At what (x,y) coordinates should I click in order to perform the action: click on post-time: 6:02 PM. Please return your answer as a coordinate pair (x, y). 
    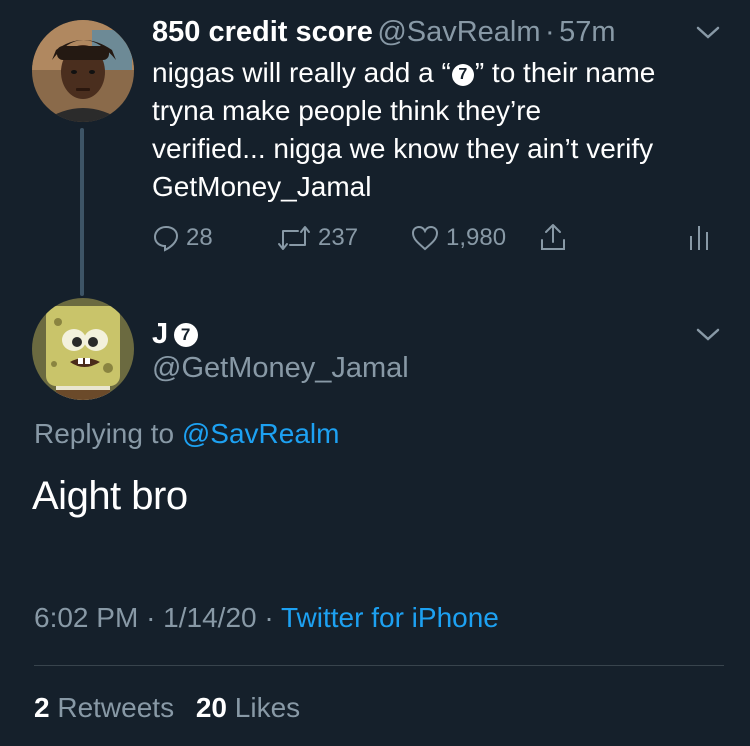
    Looking at the image, I should click on (86, 617).